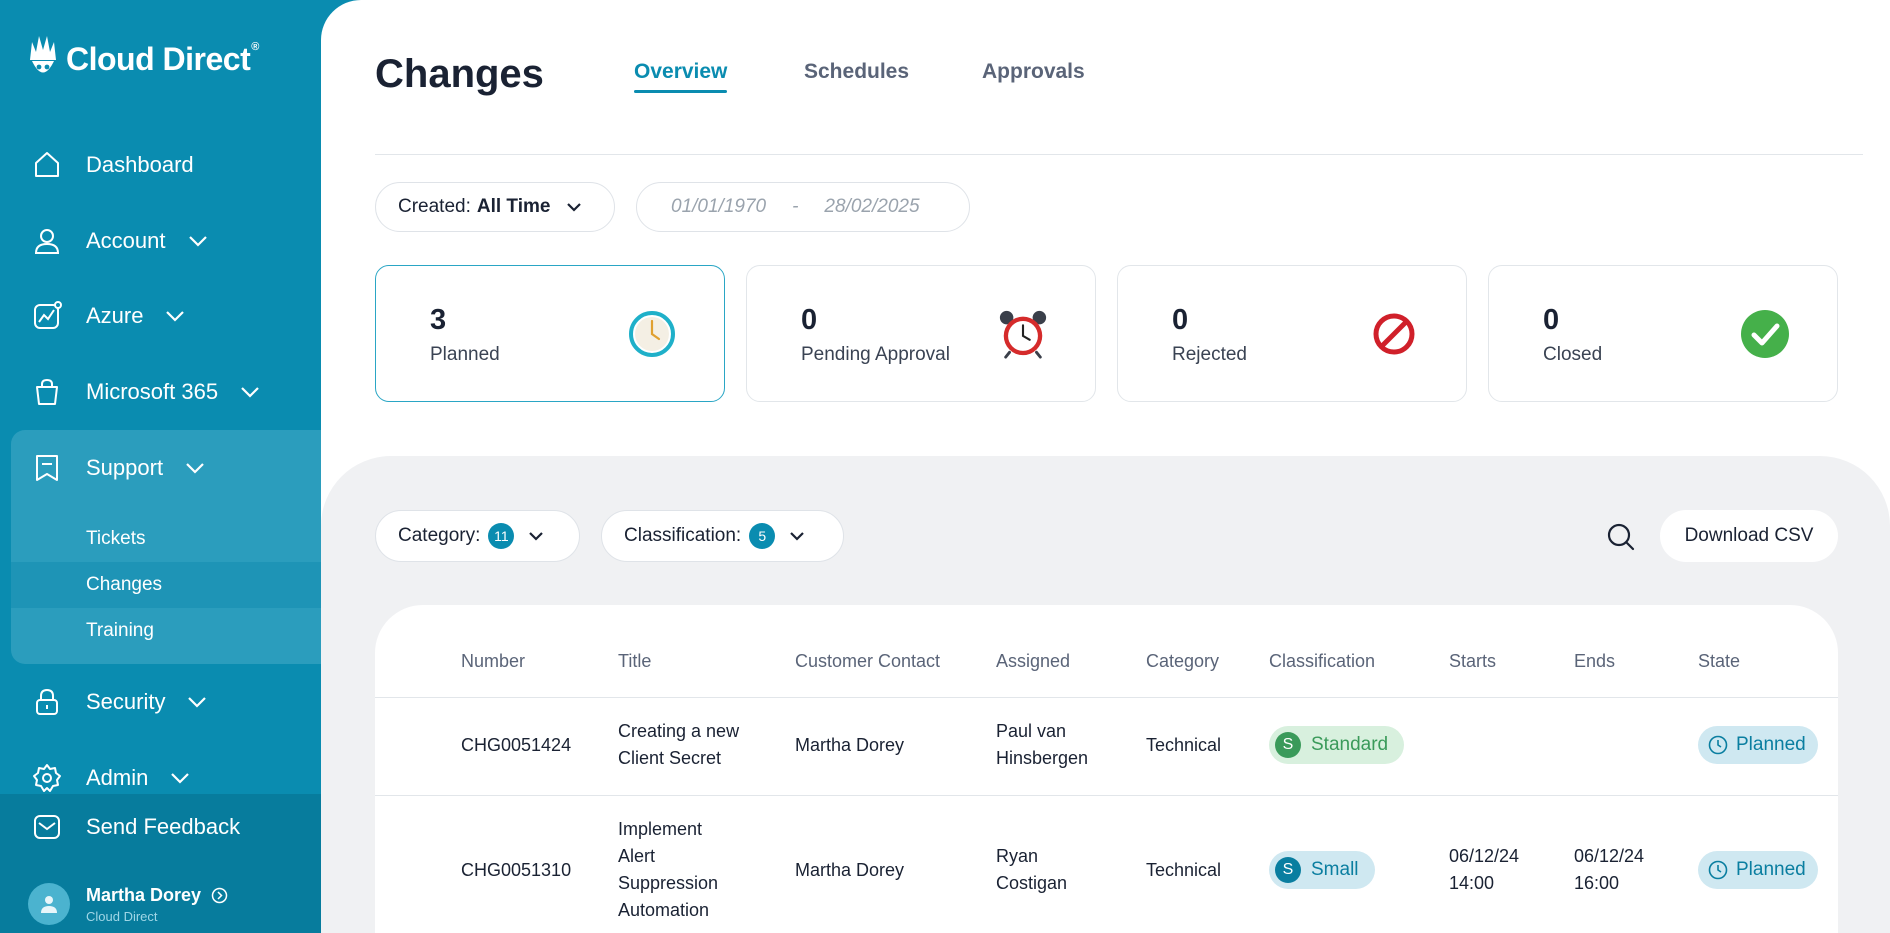 The width and height of the screenshot is (1890, 933). What do you see at coordinates (1765, 334) in the screenshot?
I see `check-circle-icon` at bounding box center [1765, 334].